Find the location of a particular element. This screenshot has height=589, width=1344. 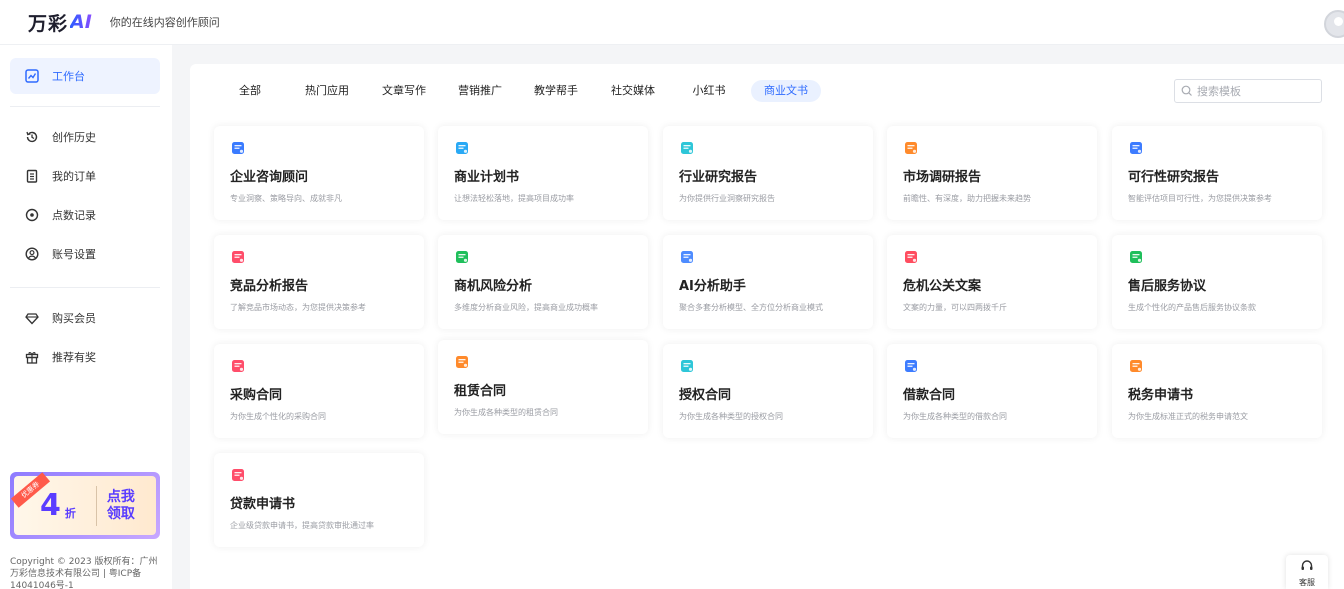

template-card-desc: 为你生成标准正式的税务申请范文 is located at coordinates (1188, 416).